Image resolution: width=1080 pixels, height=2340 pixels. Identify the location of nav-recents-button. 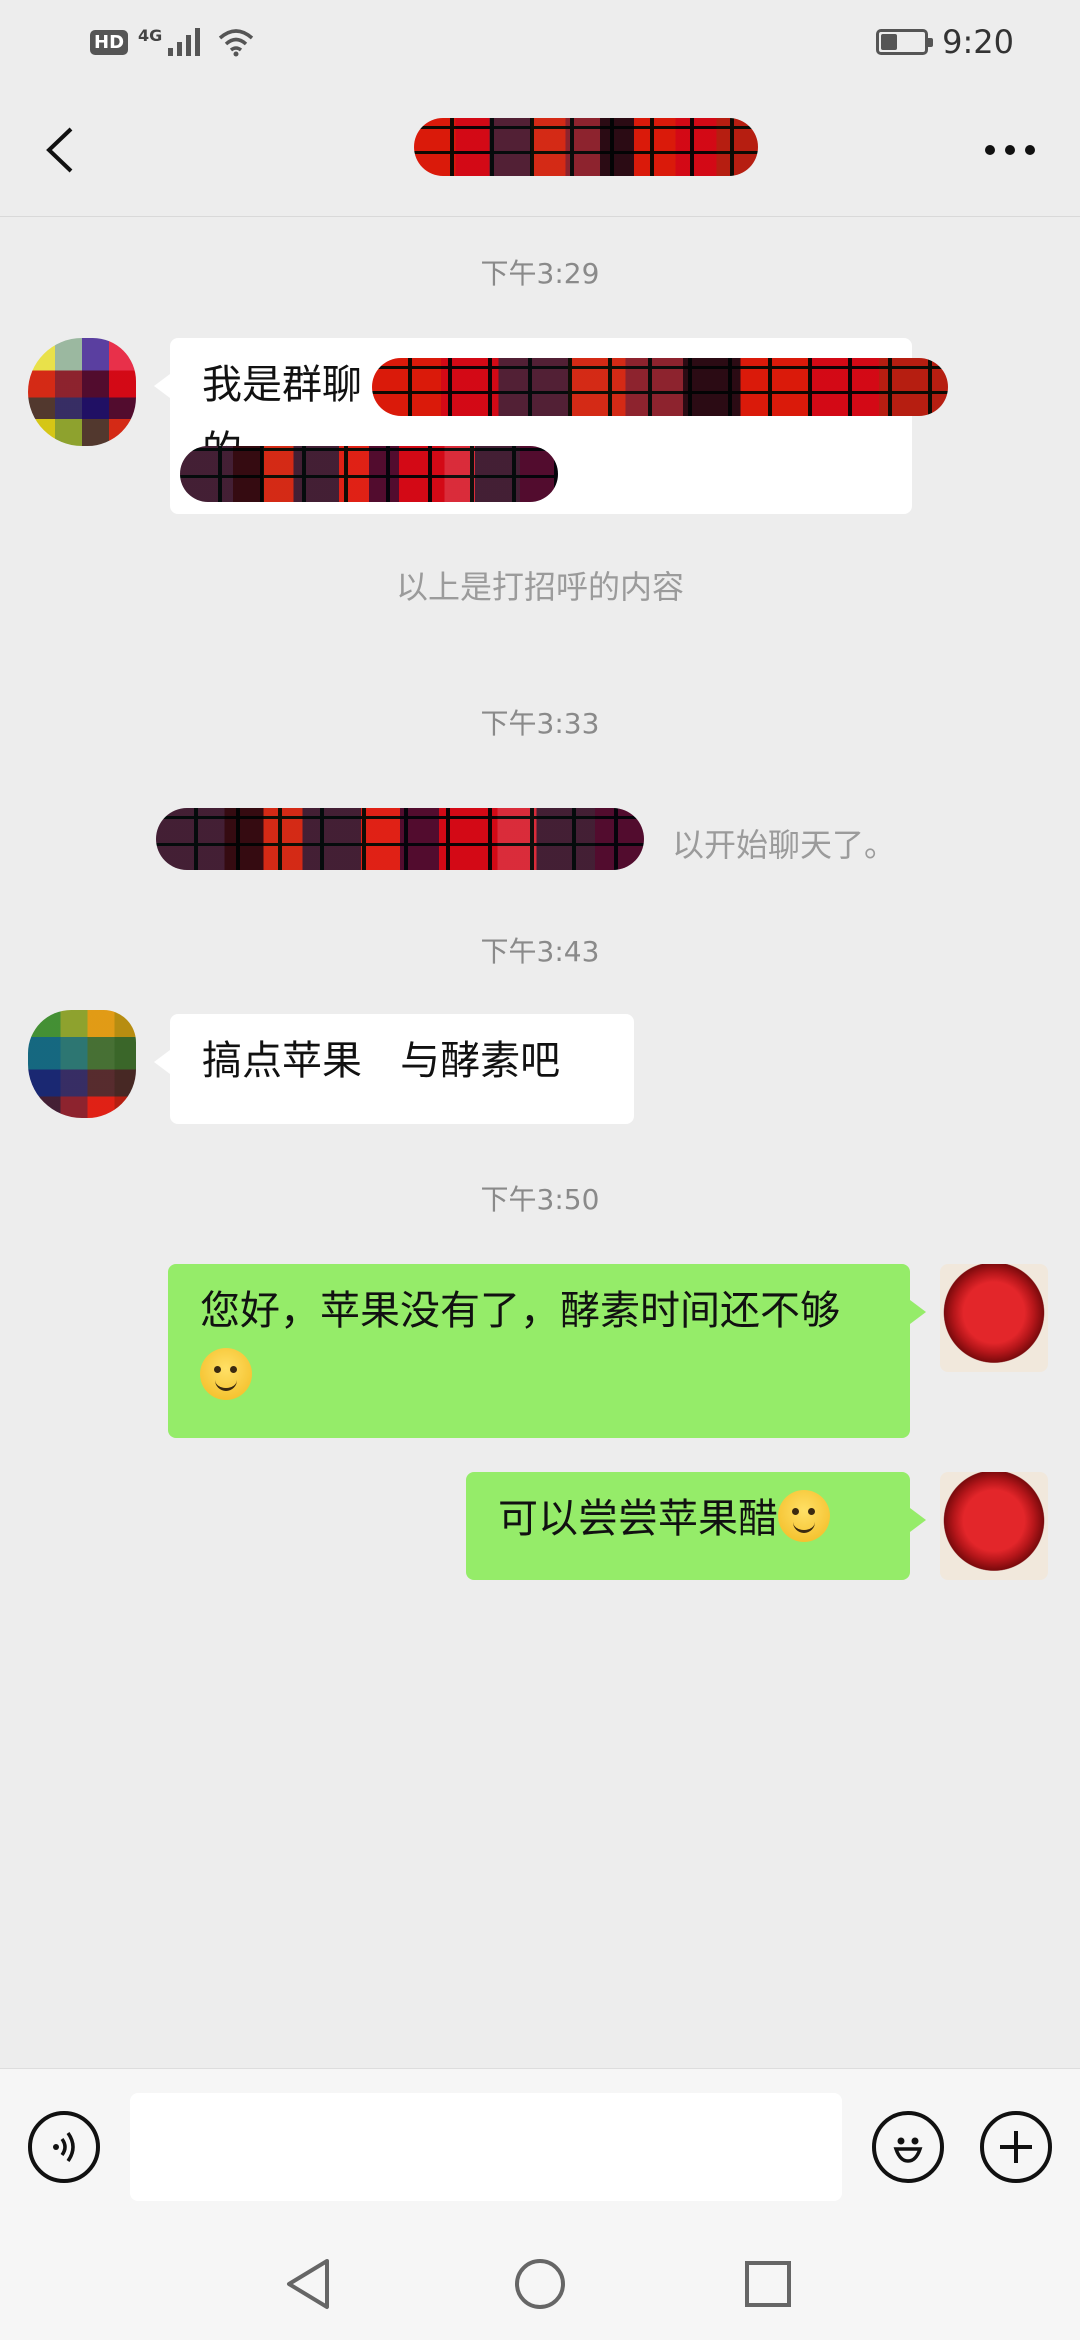
(768, 2284).